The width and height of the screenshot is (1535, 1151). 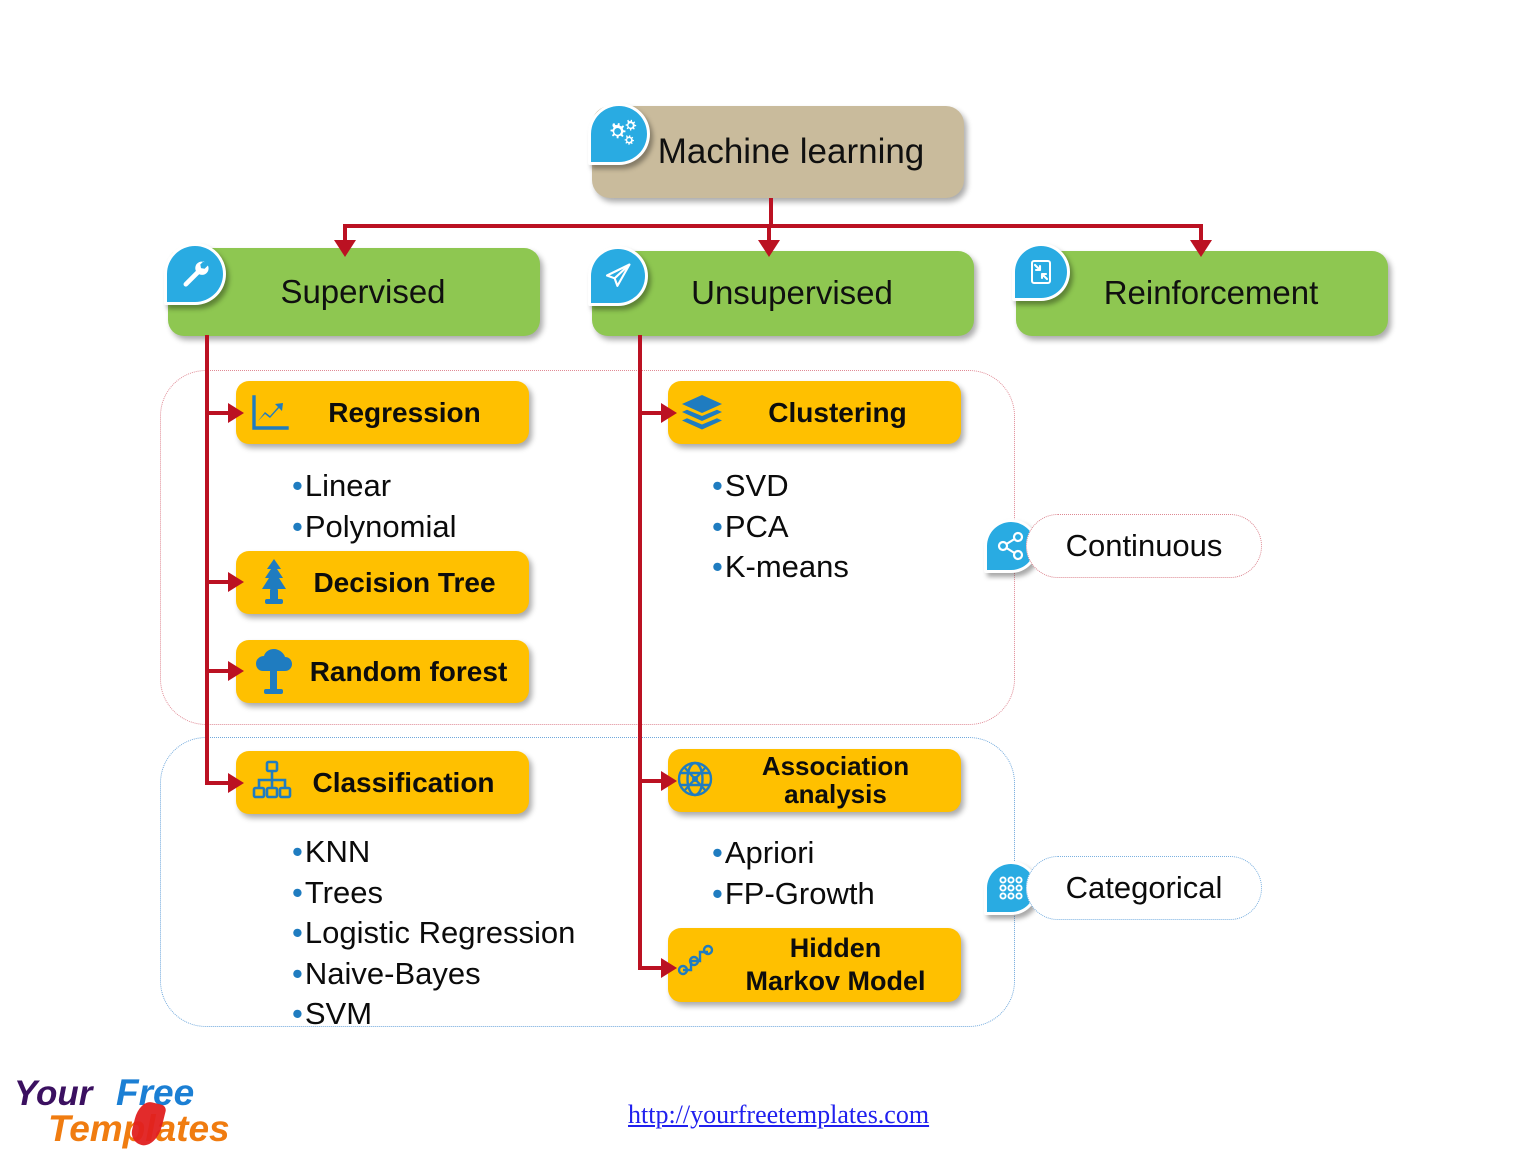 What do you see at coordinates (217, 413) in the screenshot?
I see `connector-to-regression` at bounding box center [217, 413].